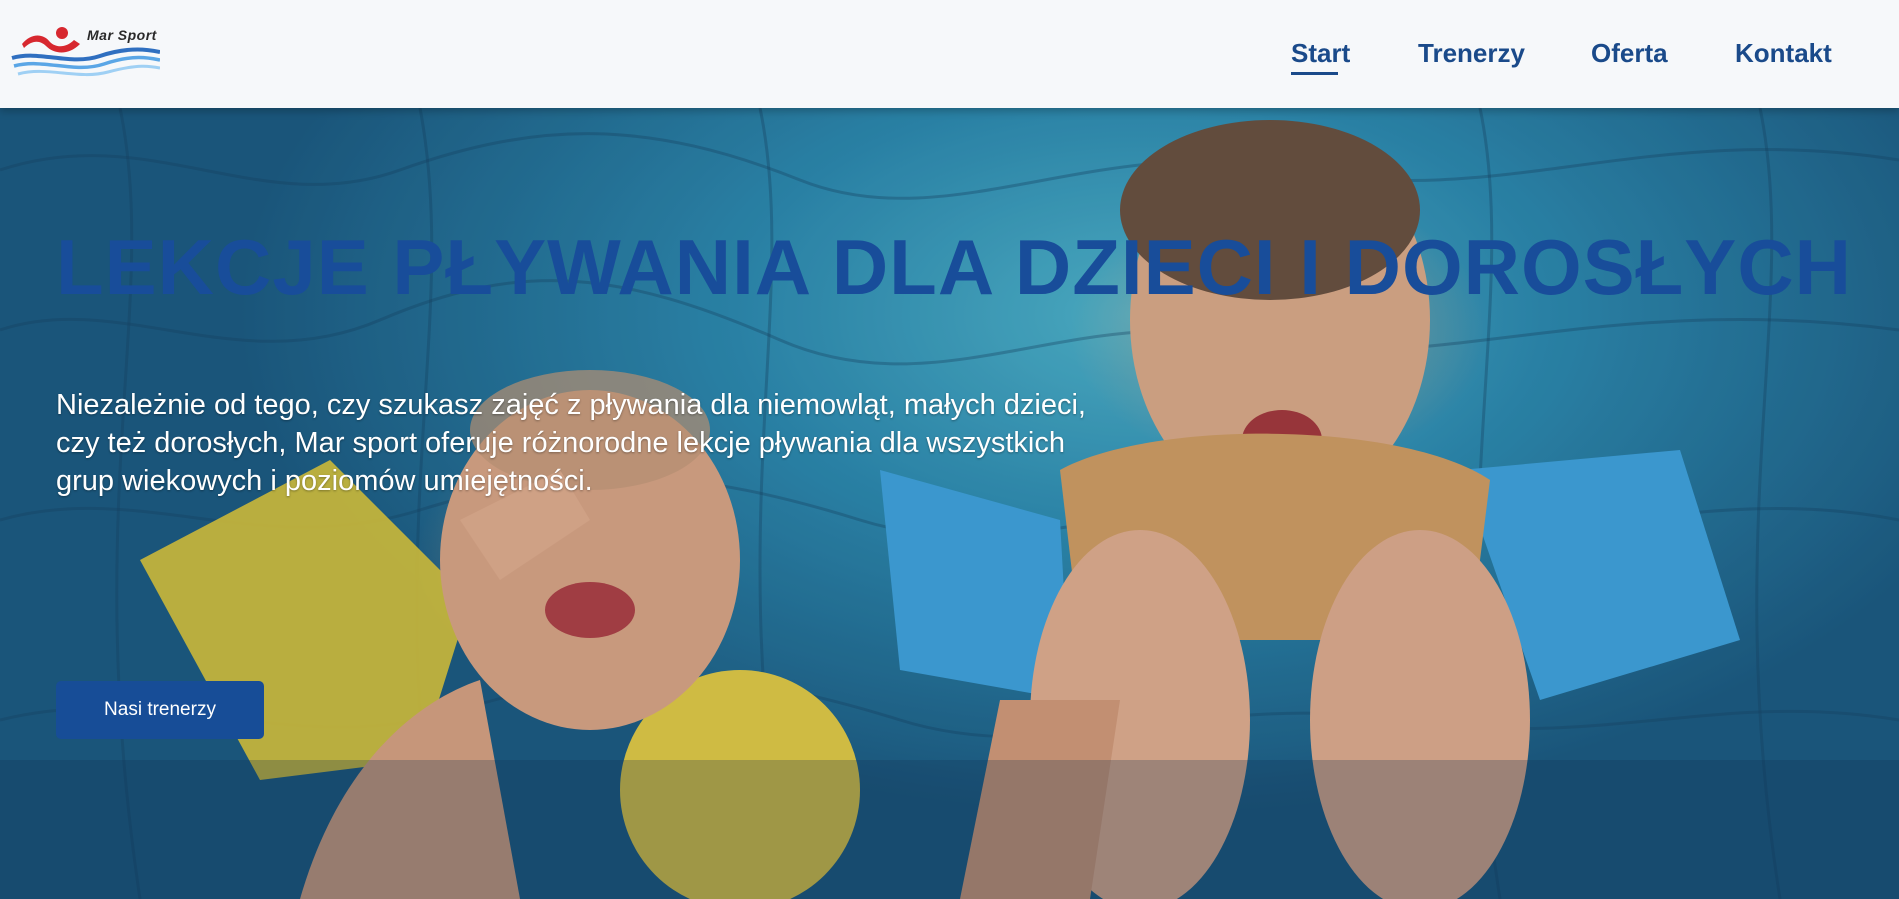 The width and height of the screenshot is (1899, 899). Describe the element at coordinates (1783, 53) in the screenshot. I see `nav-kontakt: Kontakt` at that location.